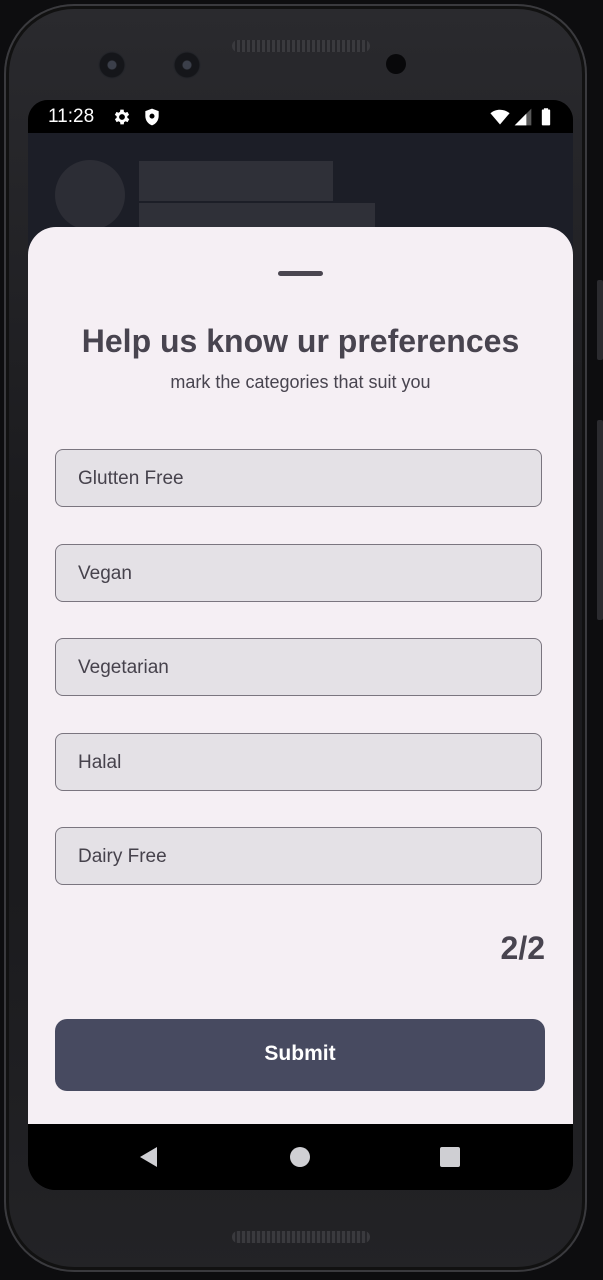 Image resolution: width=603 pixels, height=1280 pixels. What do you see at coordinates (122, 117) in the screenshot?
I see `settings-icon` at bounding box center [122, 117].